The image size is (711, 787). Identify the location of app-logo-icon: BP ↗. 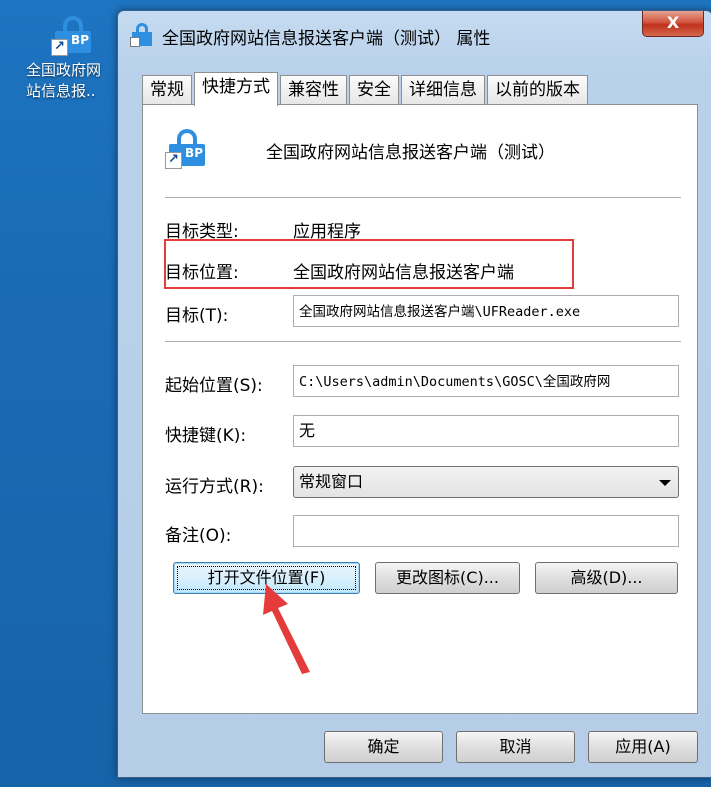
(72, 35).